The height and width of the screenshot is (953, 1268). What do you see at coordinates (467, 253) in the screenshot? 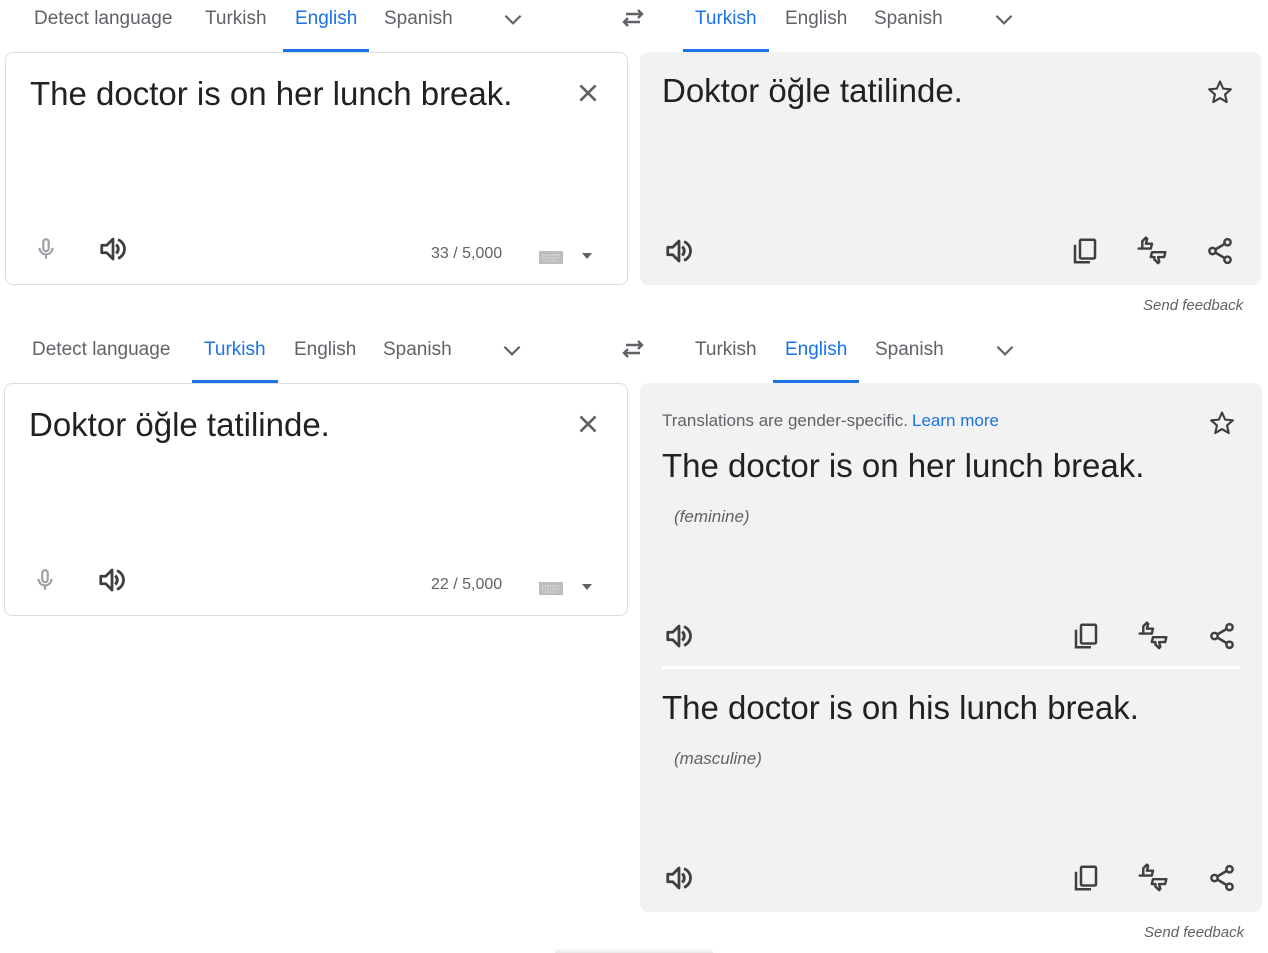
I see `character-counter: 33 / 5,000` at bounding box center [467, 253].